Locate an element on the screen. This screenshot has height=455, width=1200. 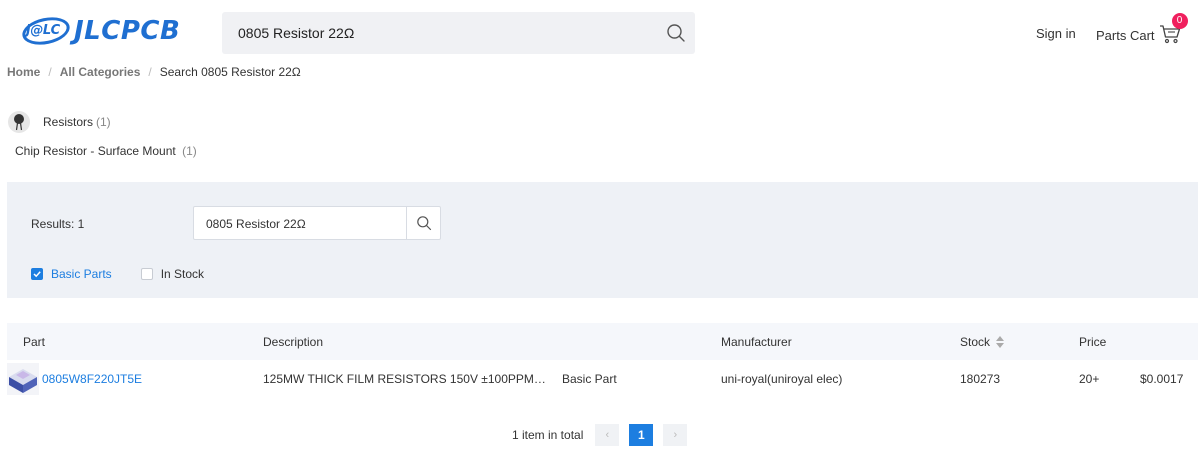
column-header-description: Description is located at coordinates (293, 341).